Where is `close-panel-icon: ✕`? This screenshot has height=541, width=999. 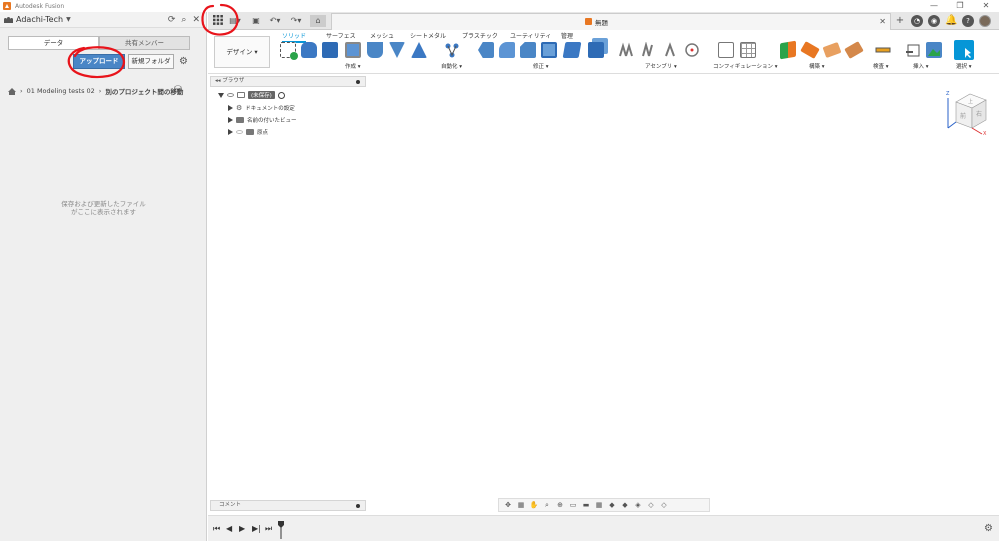 close-panel-icon: ✕ is located at coordinates (196, 20).